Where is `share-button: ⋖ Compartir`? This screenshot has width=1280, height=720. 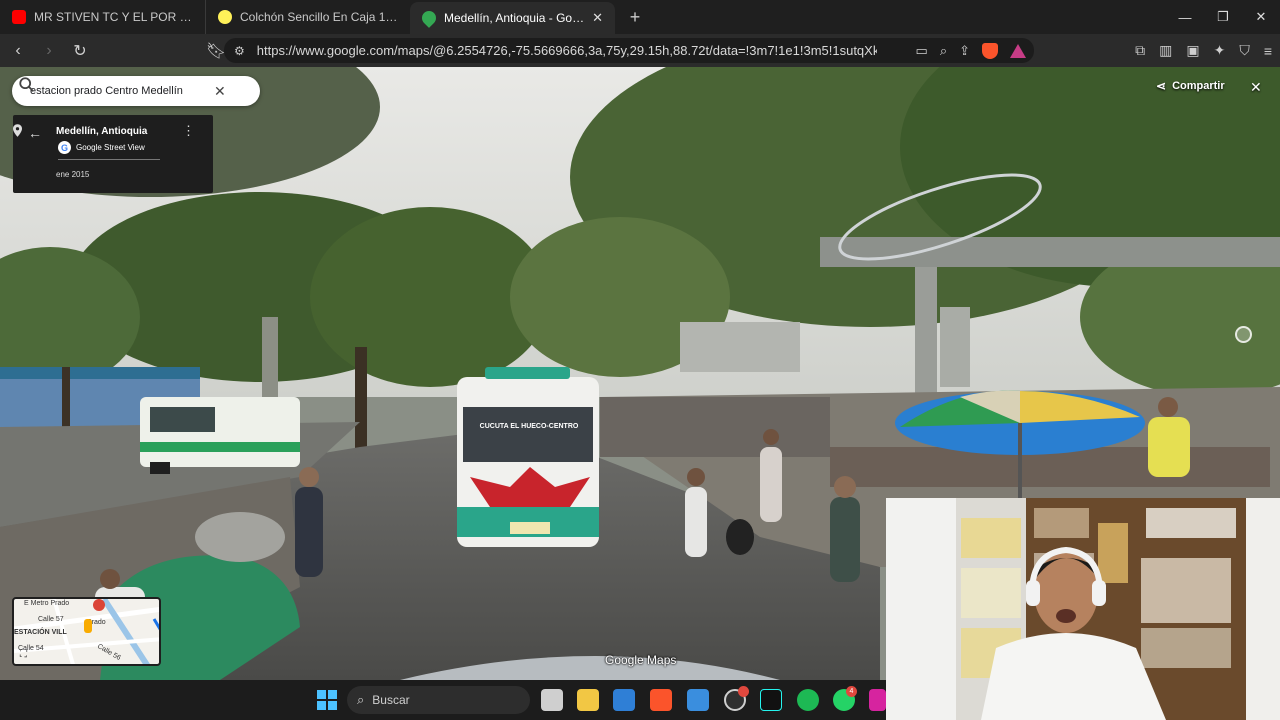 share-button: ⋖ Compartir is located at coordinates (1190, 86).